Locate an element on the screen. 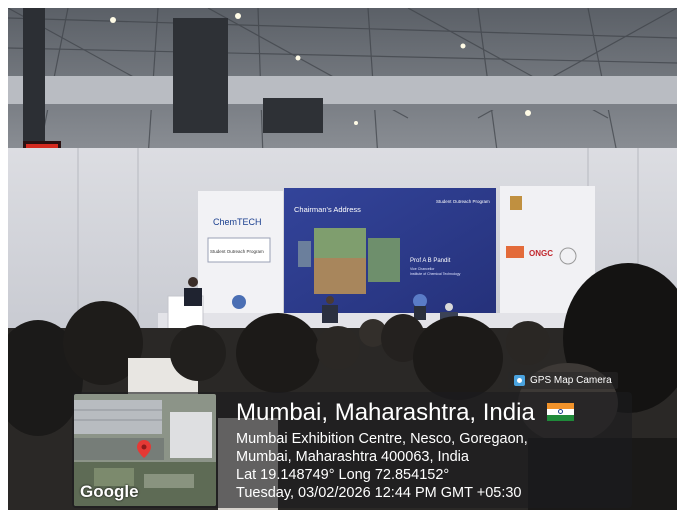 The width and height of the screenshot is (685, 518). slide-heading: Chairman's Address is located at coordinates (327, 209).